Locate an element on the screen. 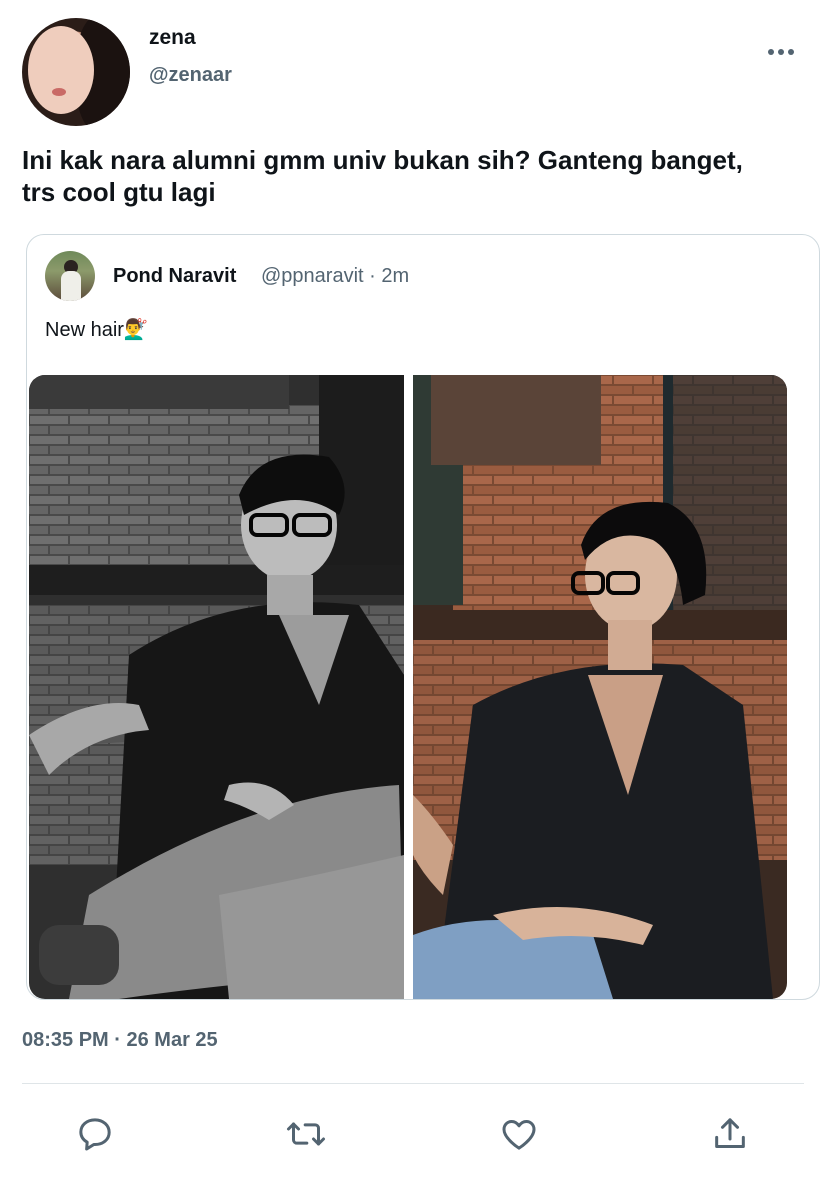  more-options-icon is located at coordinates (781, 52).